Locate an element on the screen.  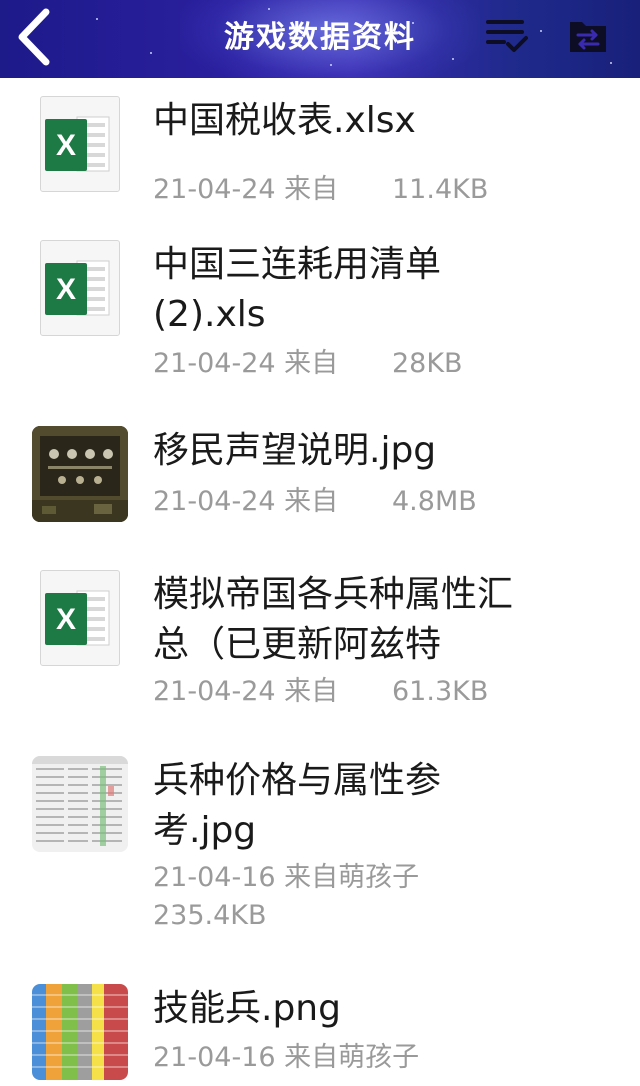
file-size: 61.3KB is located at coordinates (440, 691).